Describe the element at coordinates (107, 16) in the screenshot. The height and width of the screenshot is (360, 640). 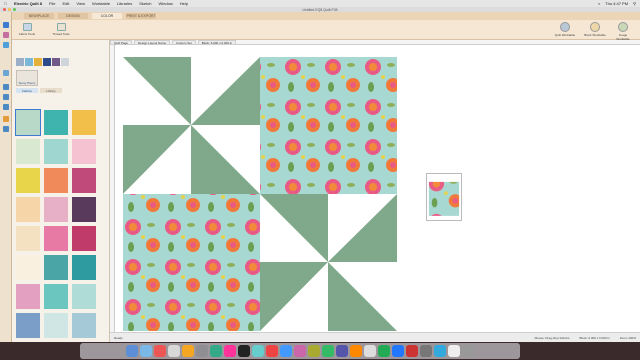
I see `tab-color: COLOR` at that location.